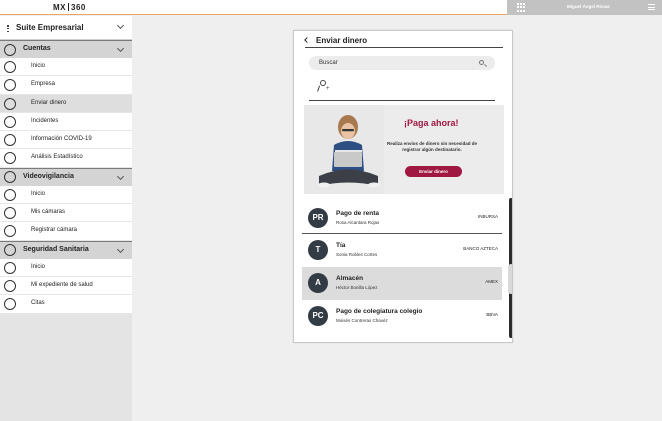 The width and height of the screenshot is (662, 421). I want to click on sidebar-group-label: Videovigilancia, so click(48, 176).